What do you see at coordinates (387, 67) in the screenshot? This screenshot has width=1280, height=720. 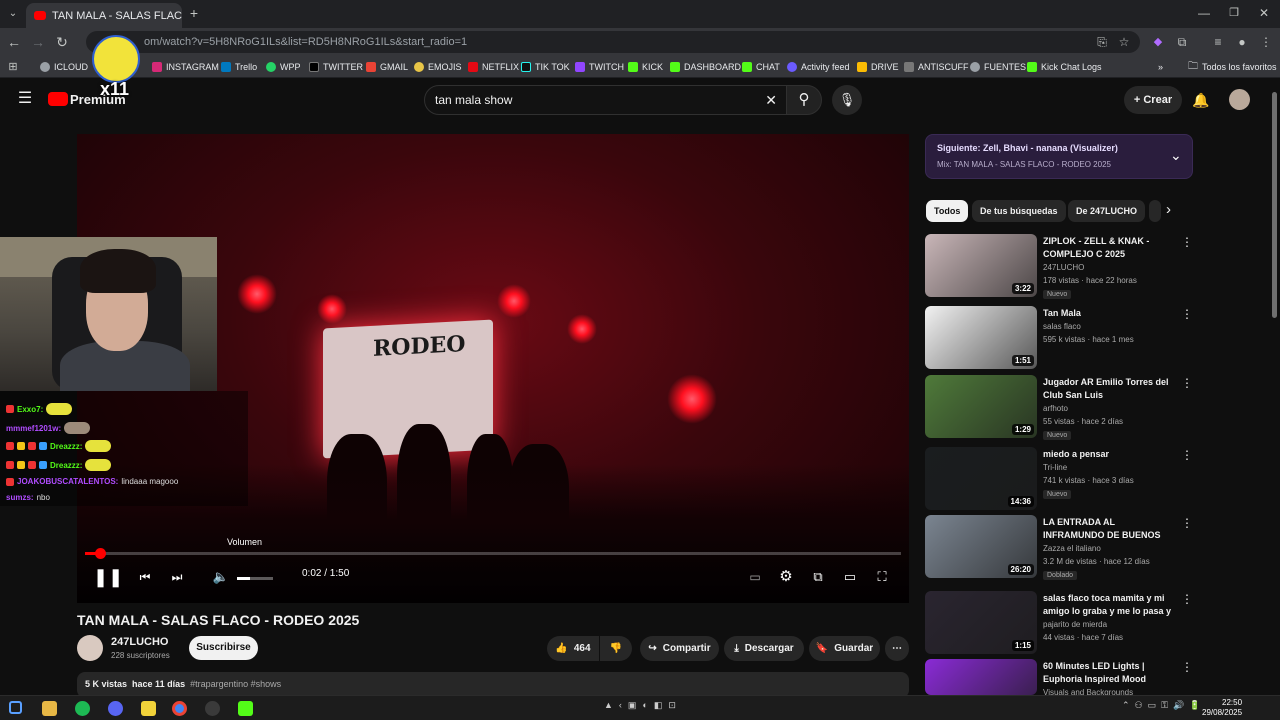 I see `bookmark-gmail: GMAIL` at bounding box center [387, 67].